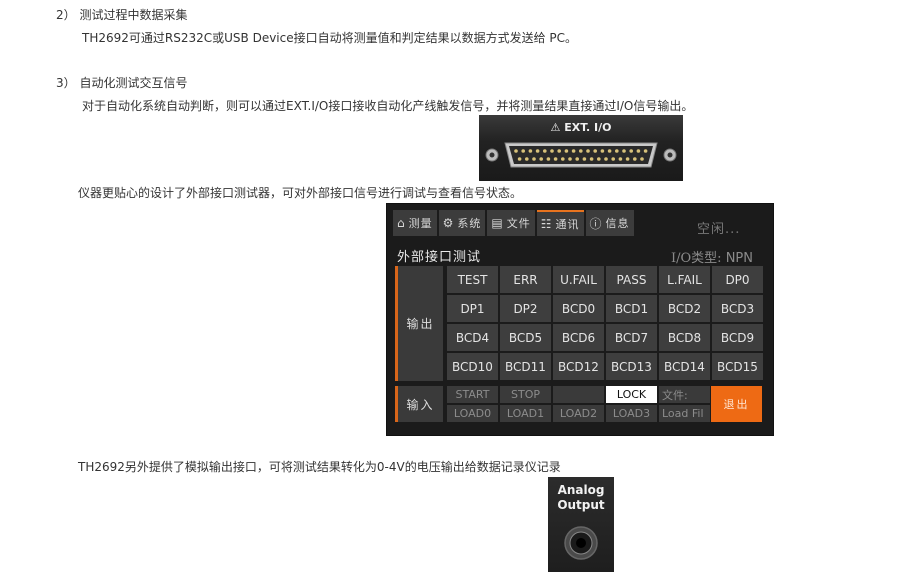 This screenshot has width=900, height=581. What do you see at coordinates (546, 224) in the screenshot?
I see `comm-icon: ☷` at bounding box center [546, 224].